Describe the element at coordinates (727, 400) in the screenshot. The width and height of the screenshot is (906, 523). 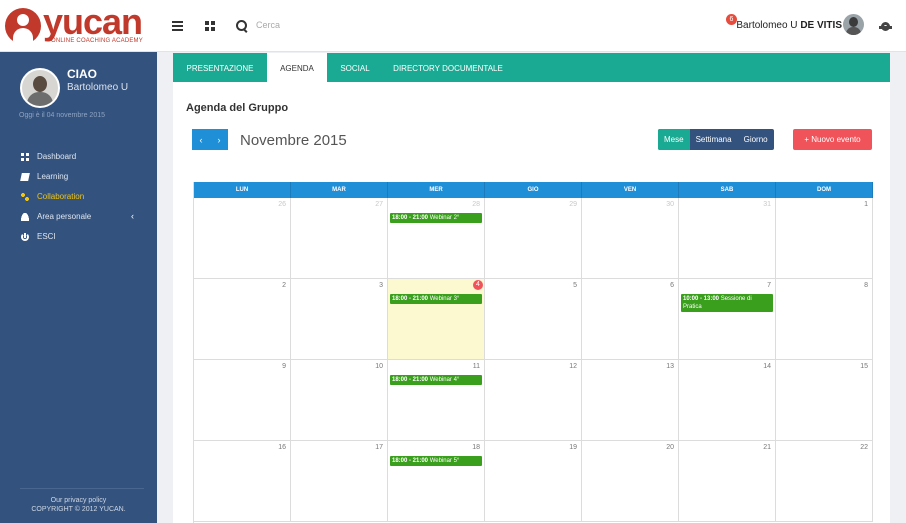
I see `calendar-day-cell: 14` at that location.